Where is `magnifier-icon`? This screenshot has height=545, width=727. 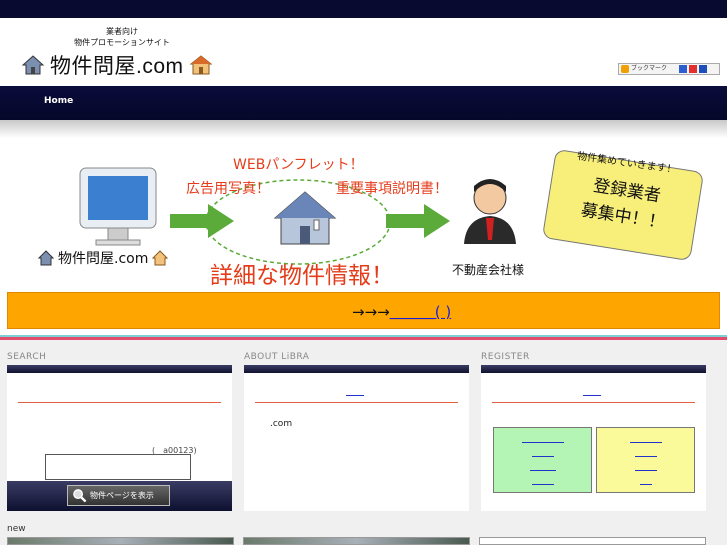
magnifier-icon is located at coordinates (80, 496).